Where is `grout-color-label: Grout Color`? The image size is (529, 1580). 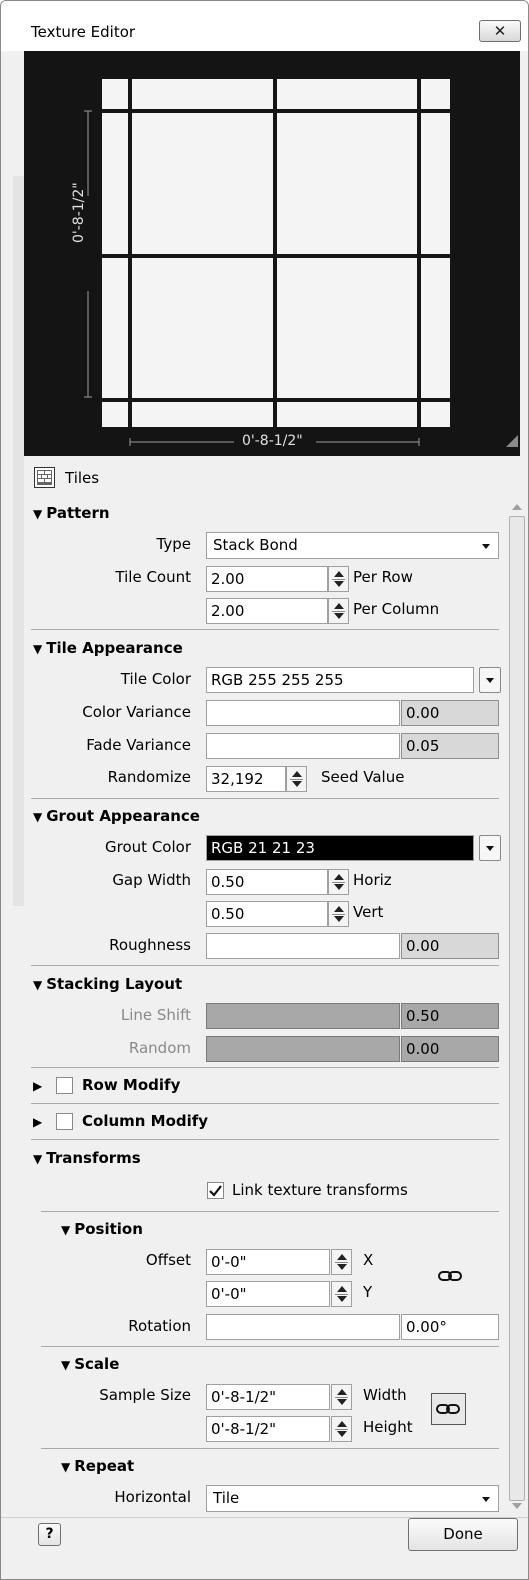 grout-color-label: Grout Color is located at coordinates (148, 847).